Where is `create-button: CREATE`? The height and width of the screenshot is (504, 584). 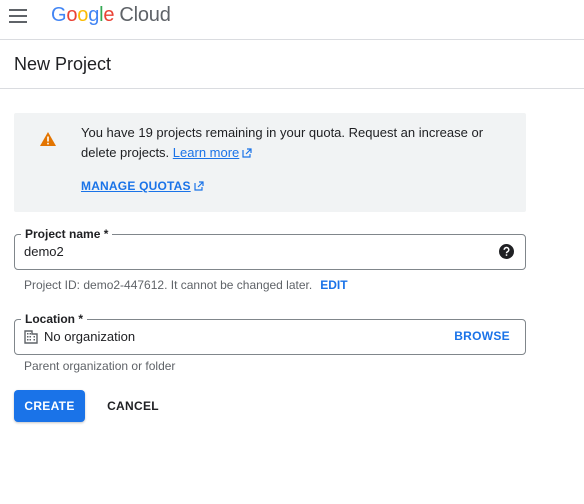
create-button: CREATE is located at coordinates (49, 406).